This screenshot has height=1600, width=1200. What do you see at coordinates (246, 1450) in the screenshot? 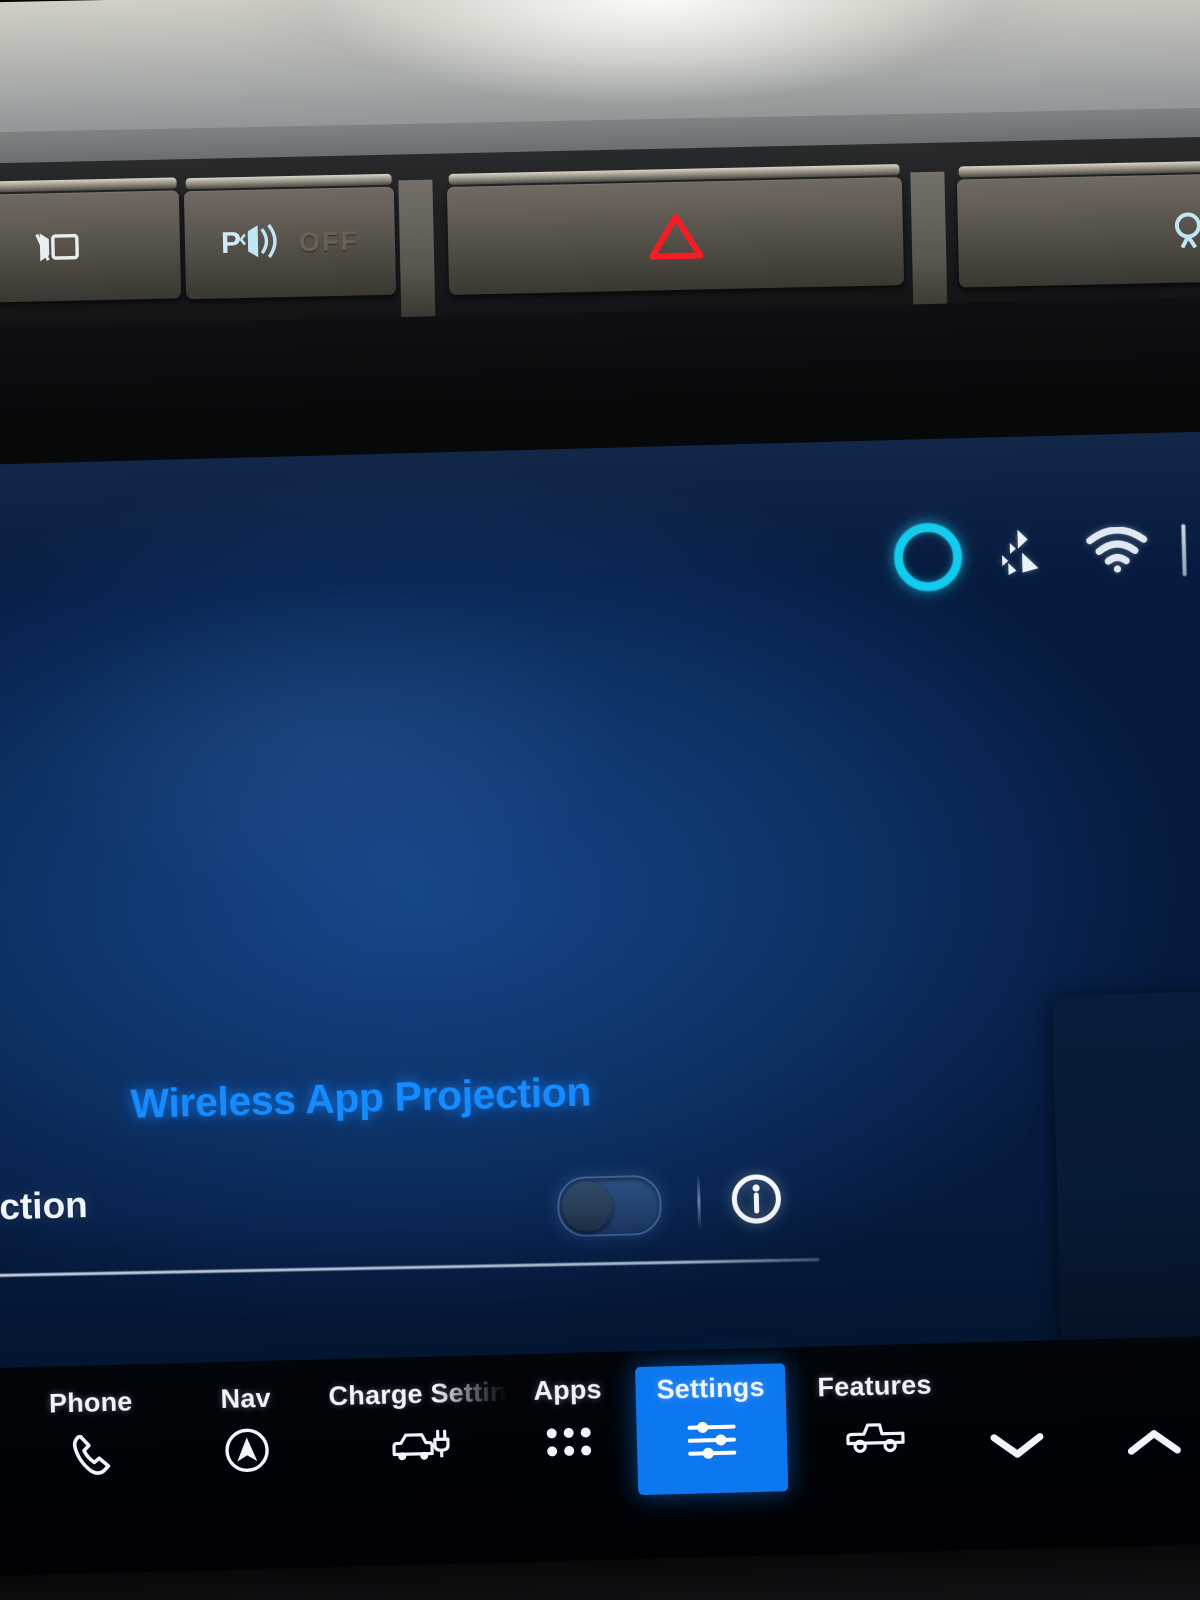
I see `navigation-arrow-icon` at bounding box center [246, 1450].